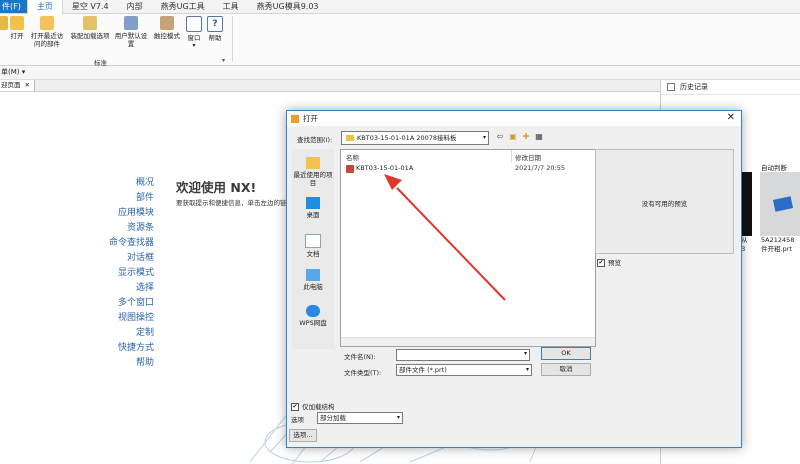 This screenshot has height=464, width=800. I want to click on ribbon-help-label: 帮助, so click(215, 38).